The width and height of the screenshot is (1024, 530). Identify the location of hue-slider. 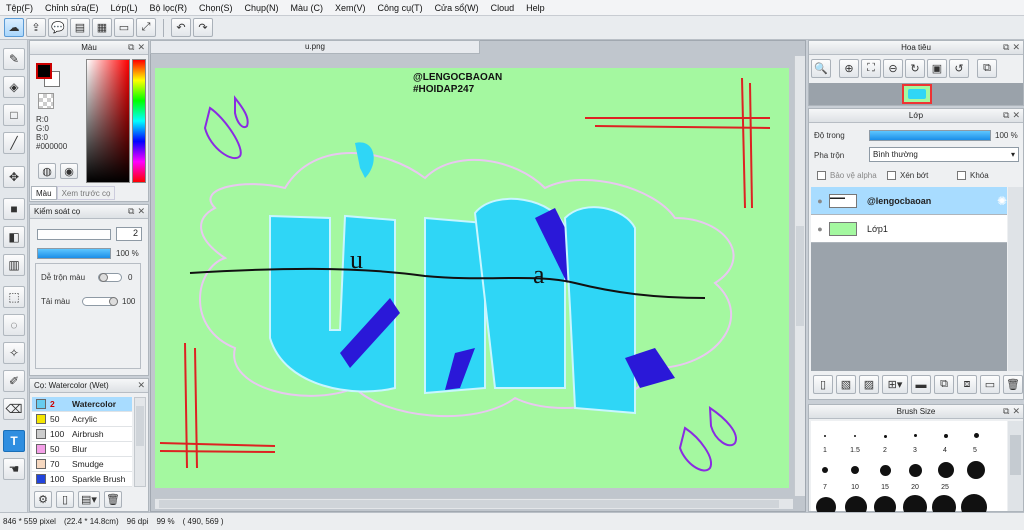
(139, 121).